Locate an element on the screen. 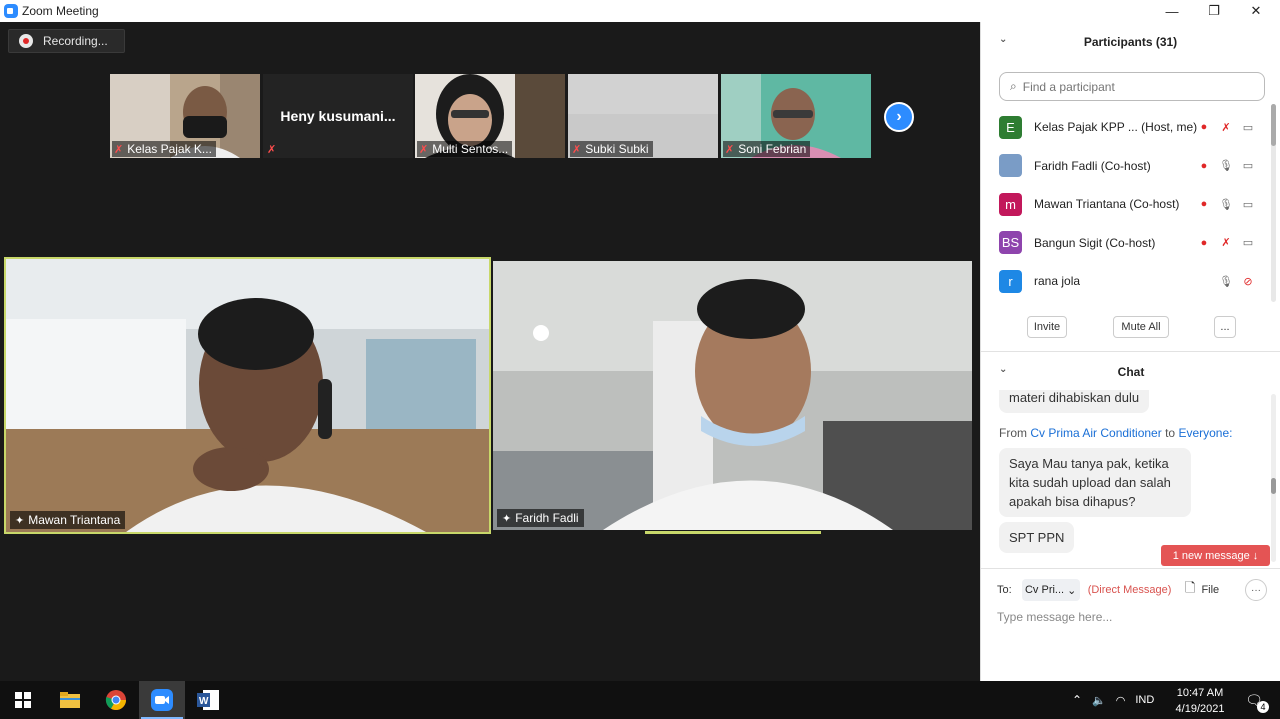 This screenshot has width=1280, height=719. notification-button: 🗨 4 is located at coordinates (1254, 700).